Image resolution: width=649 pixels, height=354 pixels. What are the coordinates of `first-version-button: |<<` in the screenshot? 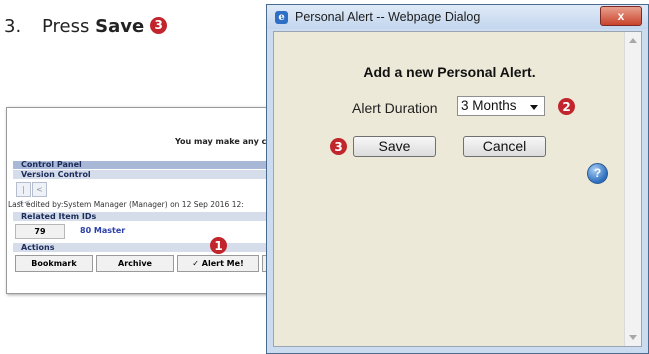 It's located at (23, 194).